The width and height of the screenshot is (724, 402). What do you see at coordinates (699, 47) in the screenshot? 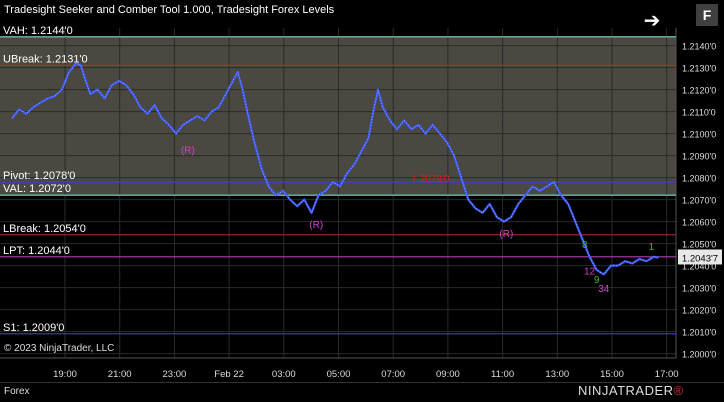
I see `y-tick-label: 1.2140'0` at bounding box center [699, 47].